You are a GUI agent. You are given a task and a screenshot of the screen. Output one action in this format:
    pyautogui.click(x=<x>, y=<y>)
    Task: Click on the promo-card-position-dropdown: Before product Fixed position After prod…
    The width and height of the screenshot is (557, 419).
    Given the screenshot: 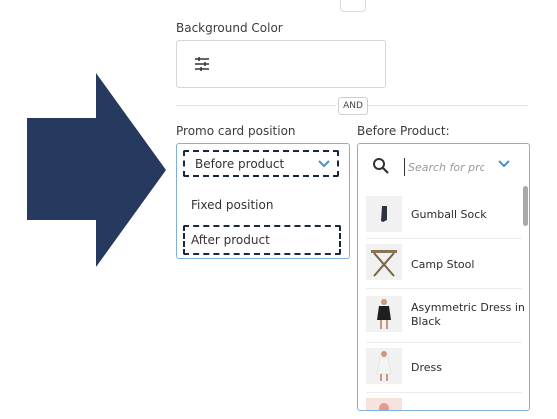 What is the action you would take?
    pyautogui.click(x=263, y=201)
    